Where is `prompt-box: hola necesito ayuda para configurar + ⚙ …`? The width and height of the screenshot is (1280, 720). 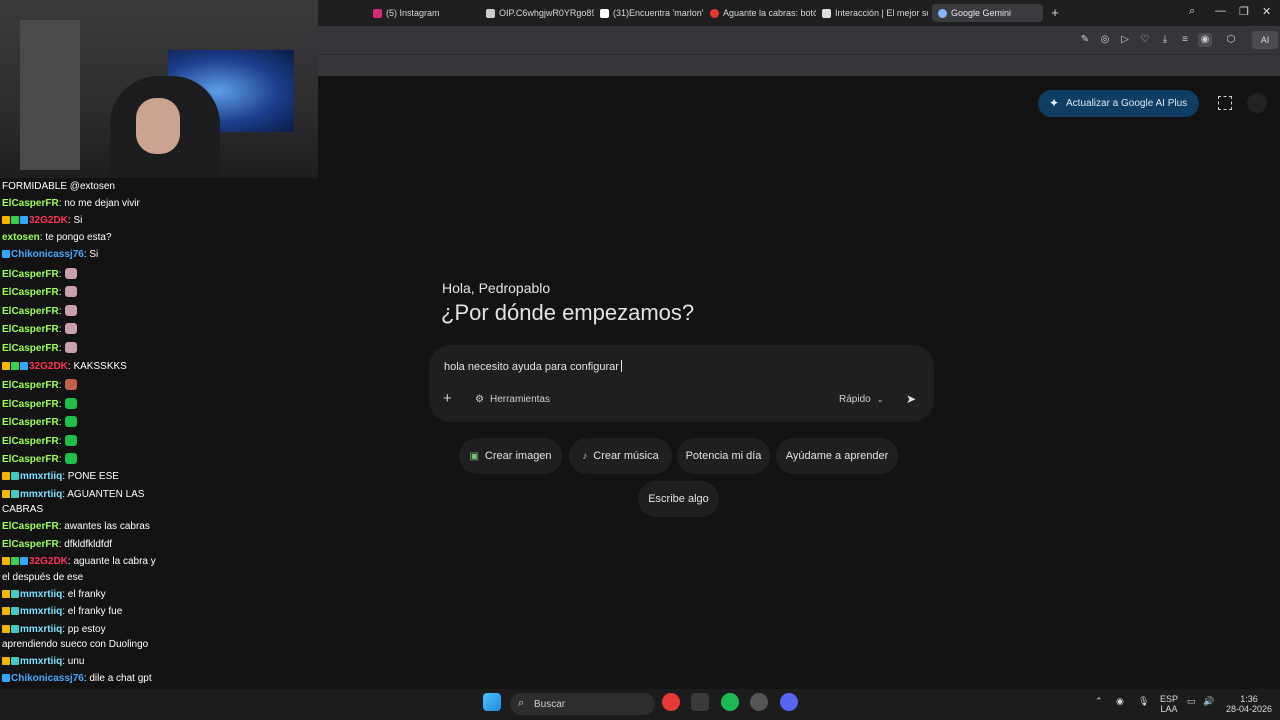
prompt-box: hola necesito ayuda para configurar + ⚙ … is located at coordinates (681, 383).